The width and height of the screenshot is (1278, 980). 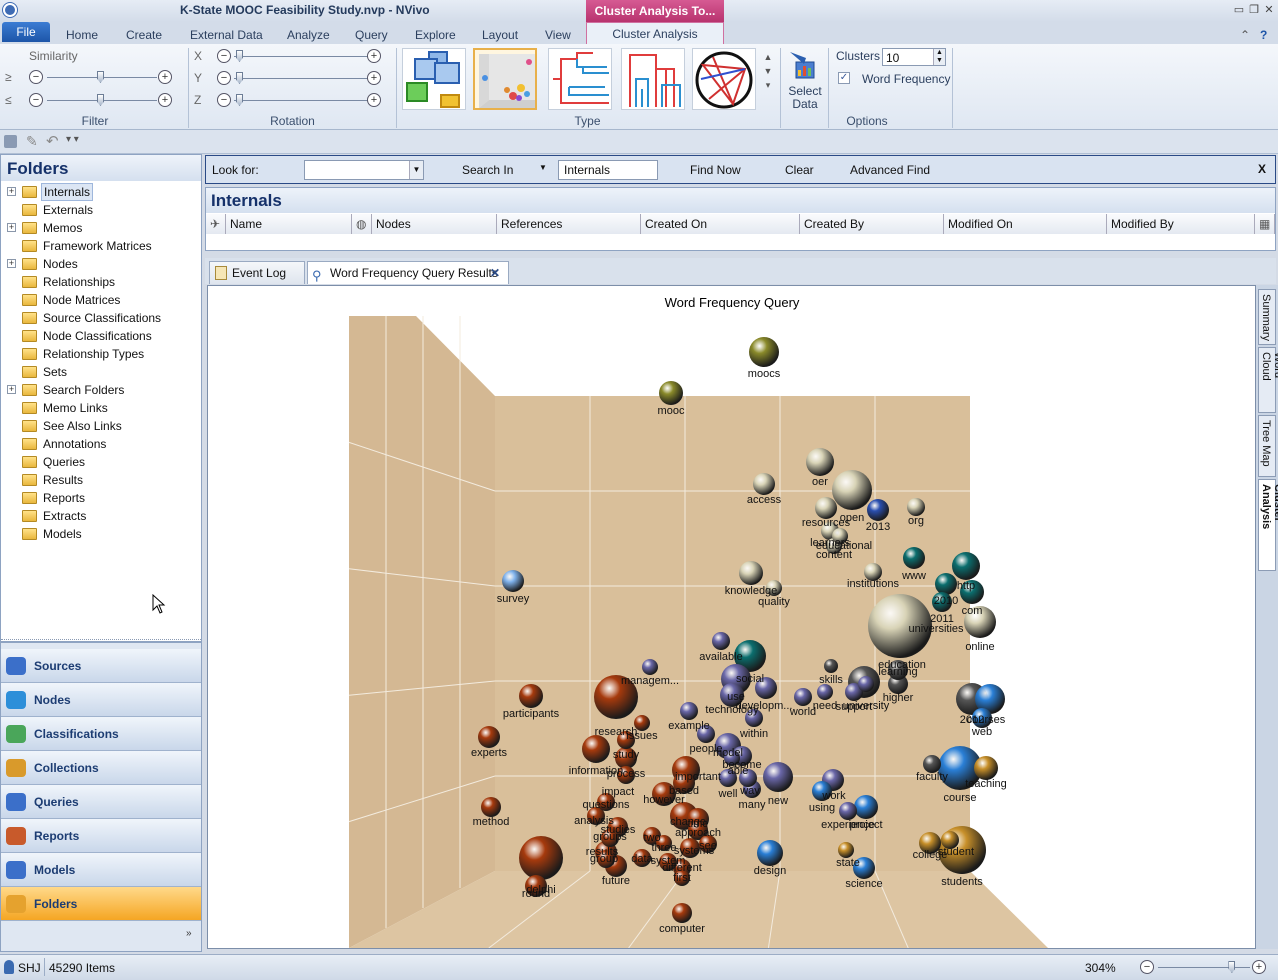 What do you see at coordinates (487, 170) in the screenshot?
I see `search-in-button: Search In` at bounding box center [487, 170].